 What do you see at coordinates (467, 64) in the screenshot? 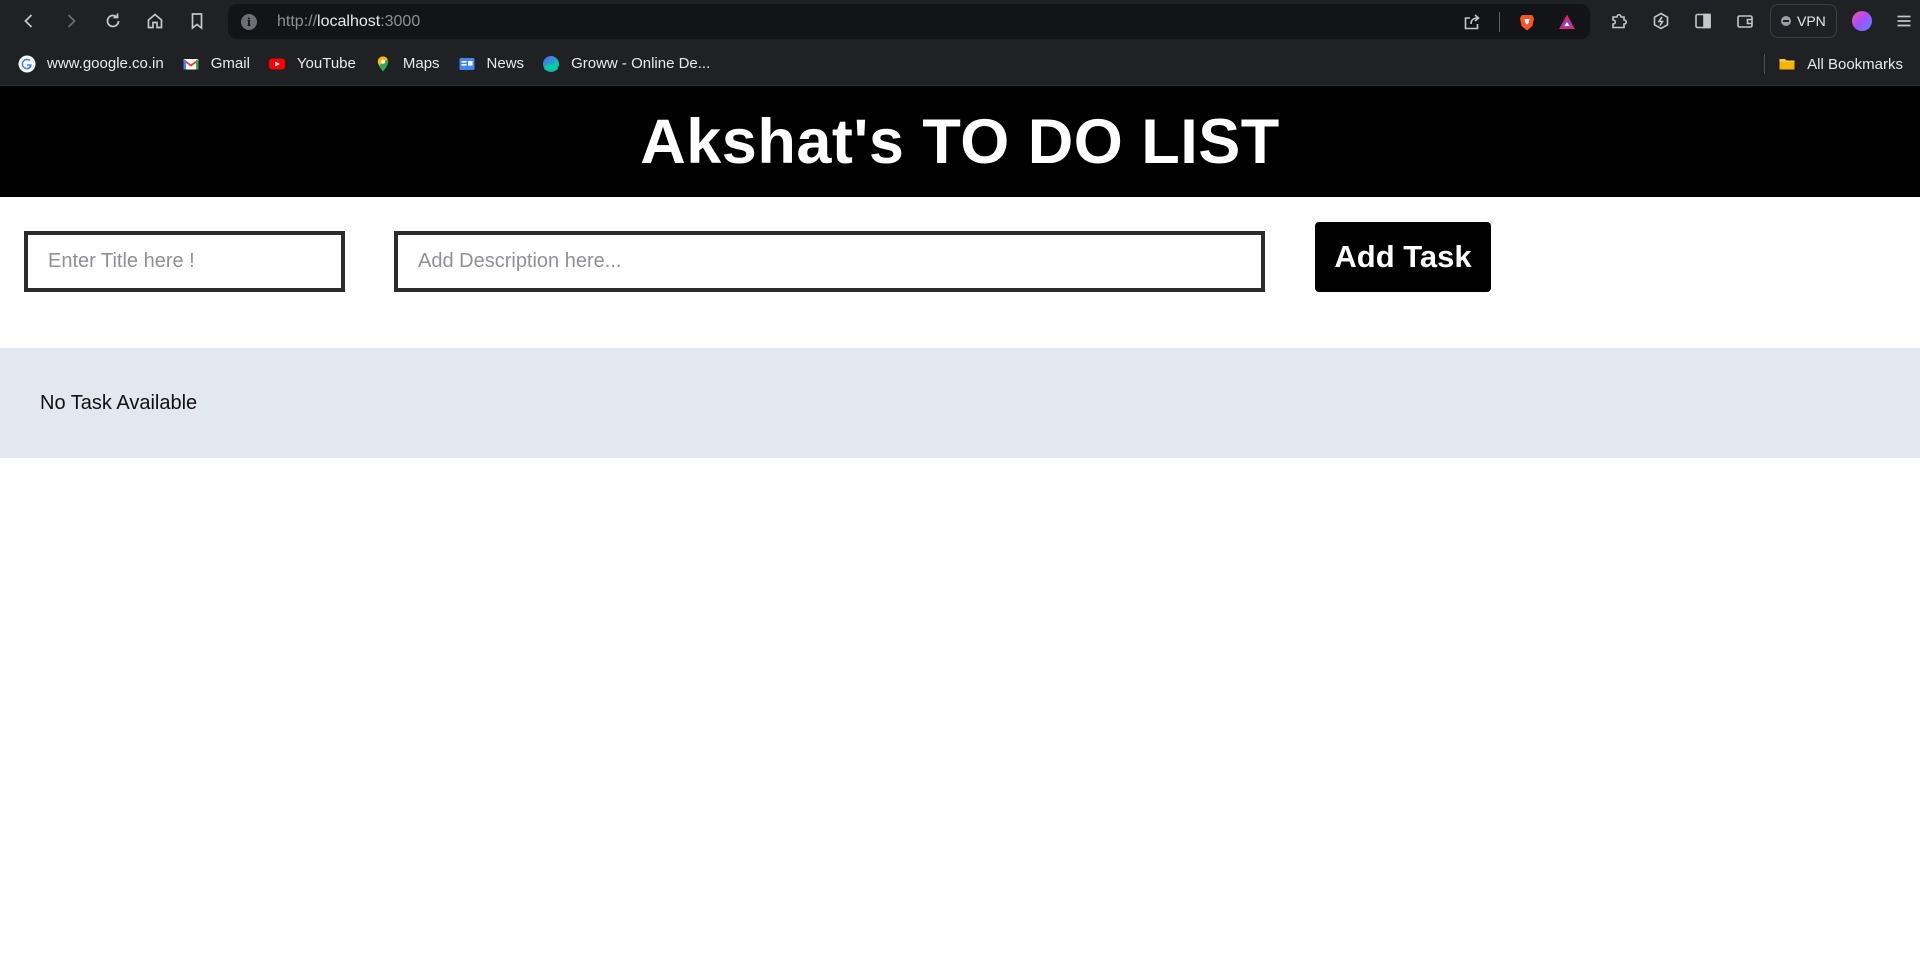
I see `news-icon` at bounding box center [467, 64].